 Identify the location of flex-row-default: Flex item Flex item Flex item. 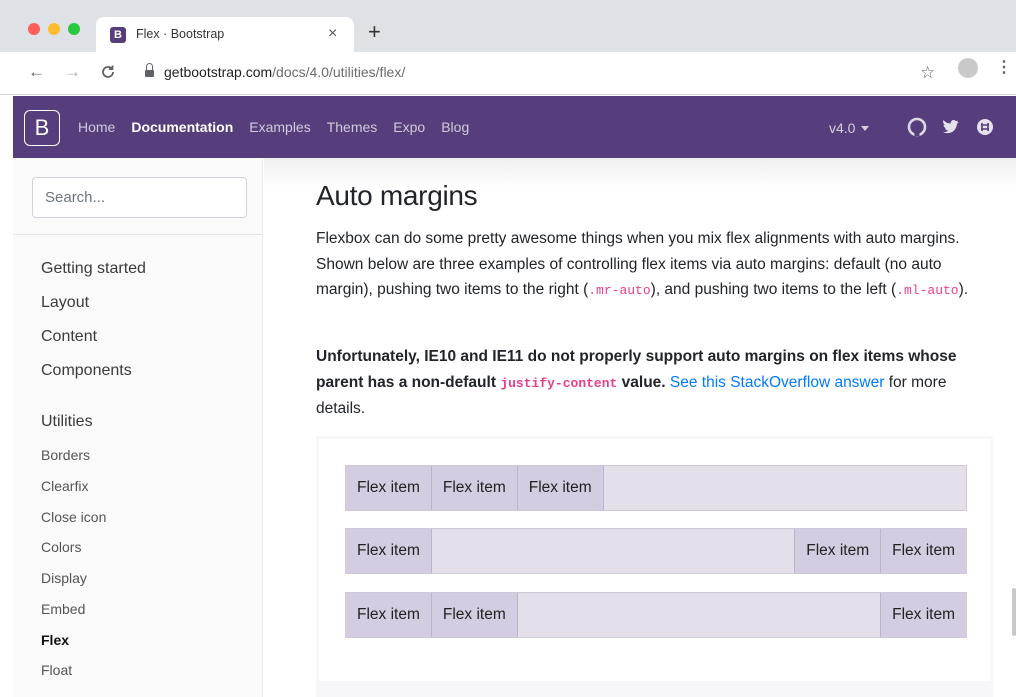
(656, 488).